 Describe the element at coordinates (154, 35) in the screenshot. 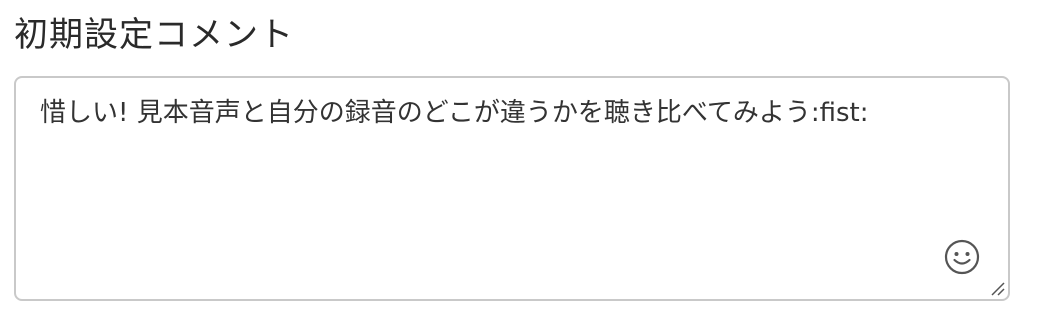

I see `field-label: 初期設定コメント` at that location.